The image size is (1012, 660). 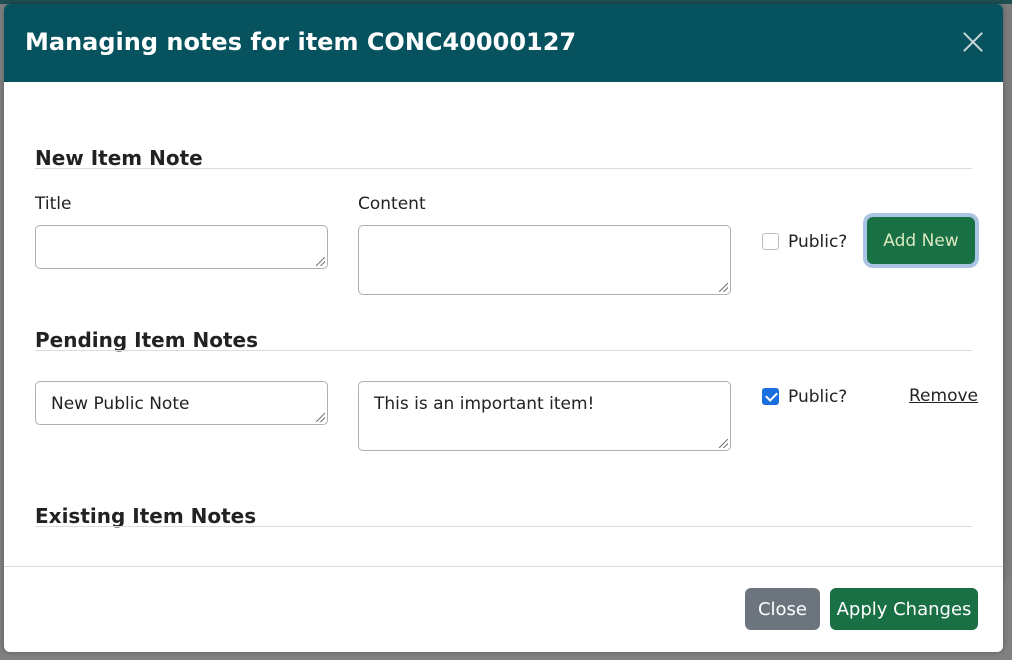 What do you see at coordinates (770, 396) in the screenshot?
I see `pending-note-public-checkbox` at bounding box center [770, 396].